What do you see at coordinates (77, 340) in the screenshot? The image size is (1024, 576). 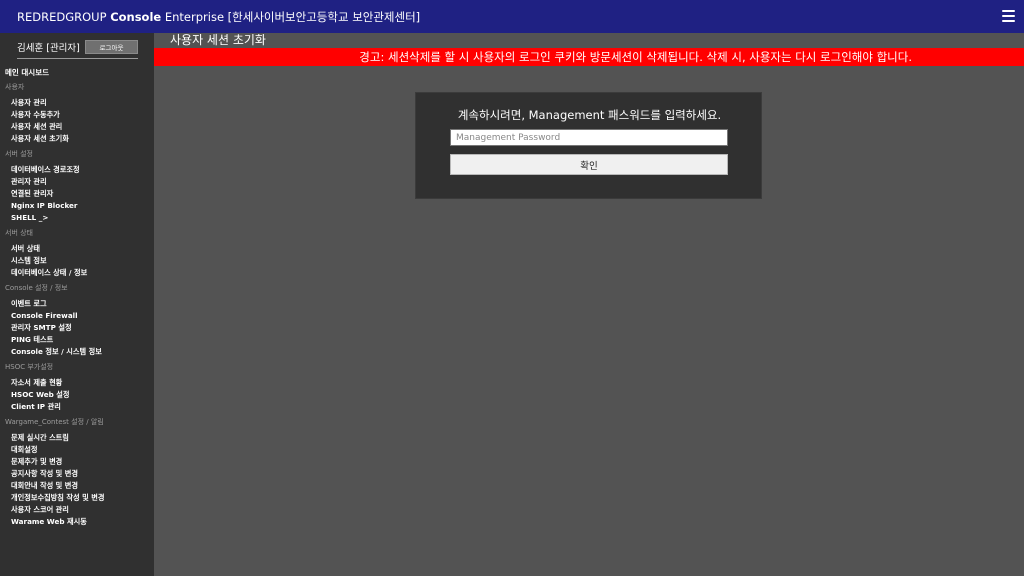 I see `sidebar-item: PING 테스트` at bounding box center [77, 340].